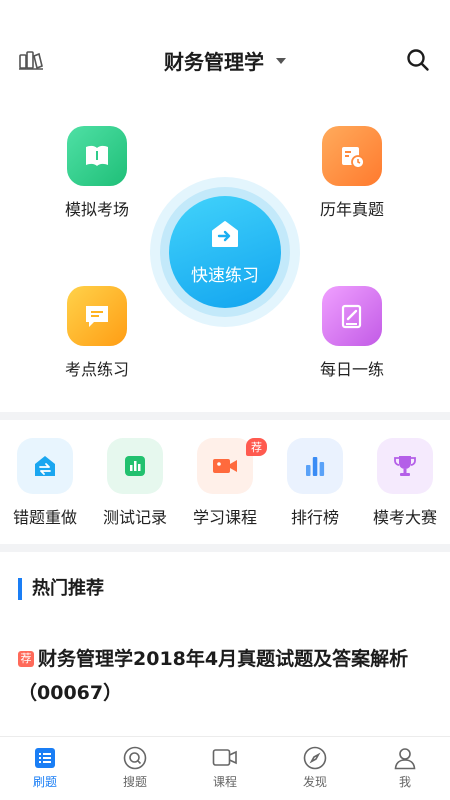 This screenshot has height=800, width=450. Describe the element at coordinates (135, 466) in the screenshot. I see `bar-chart-icon` at that location.